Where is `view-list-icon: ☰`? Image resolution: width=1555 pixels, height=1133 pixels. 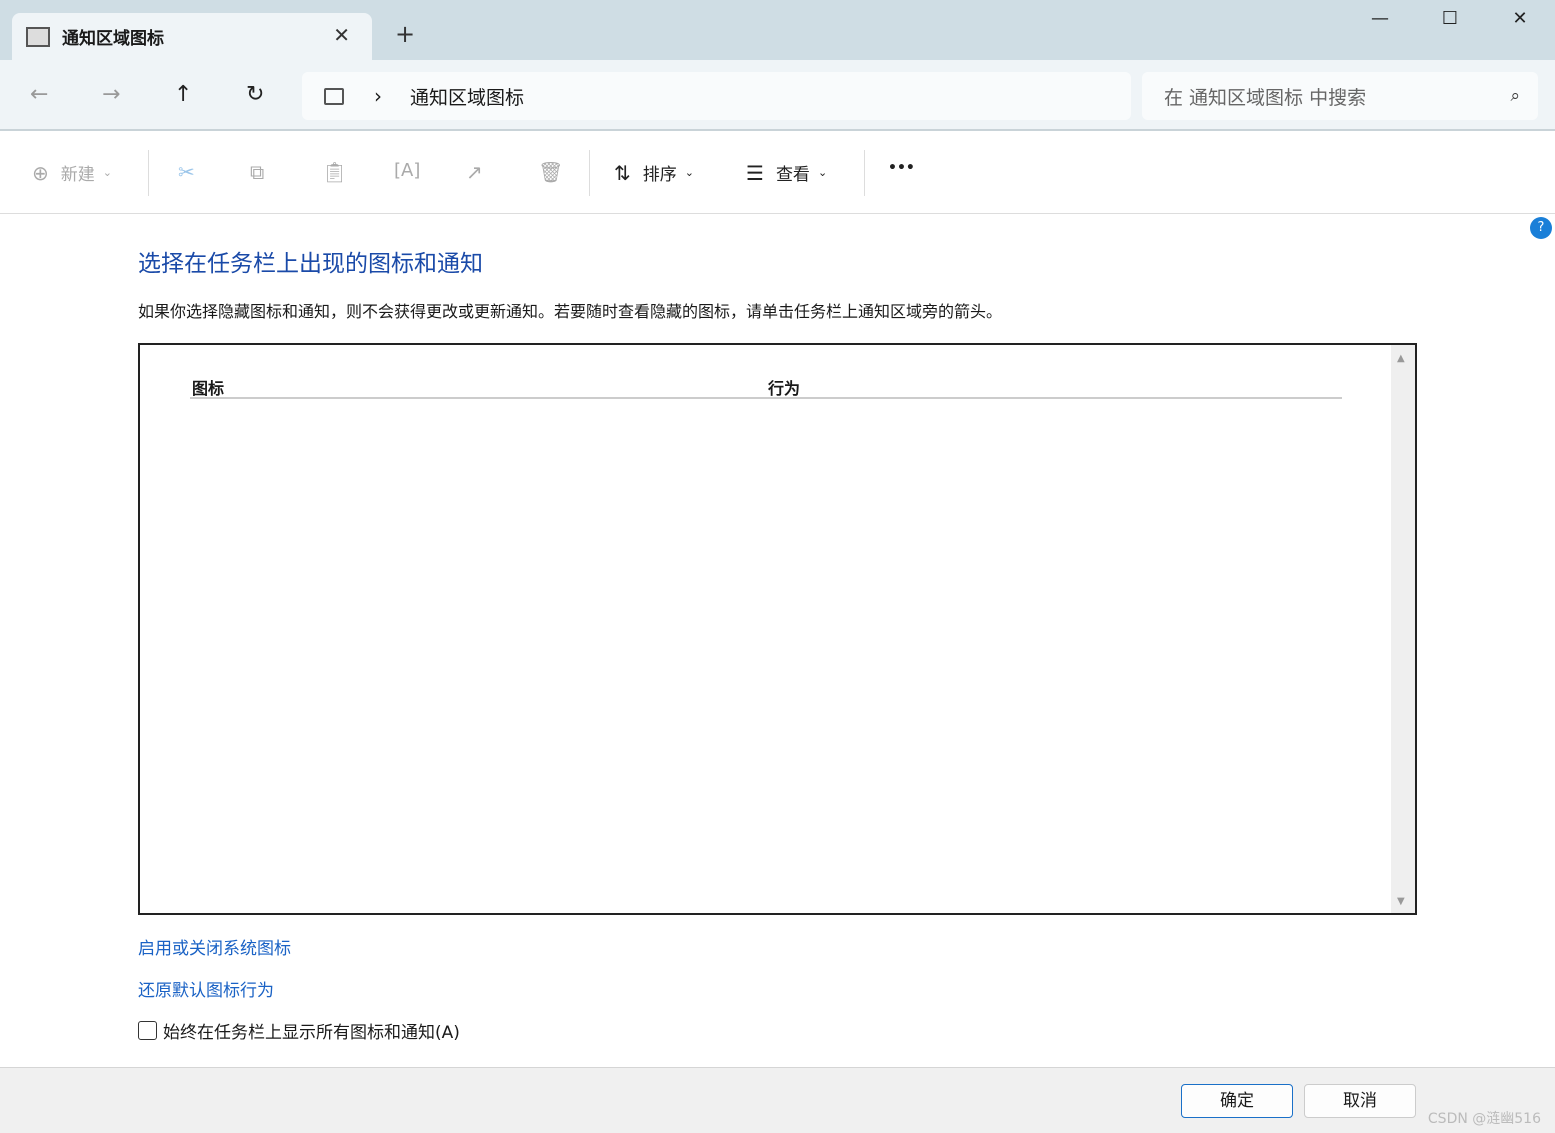 view-list-icon: ☰ is located at coordinates (755, 172).